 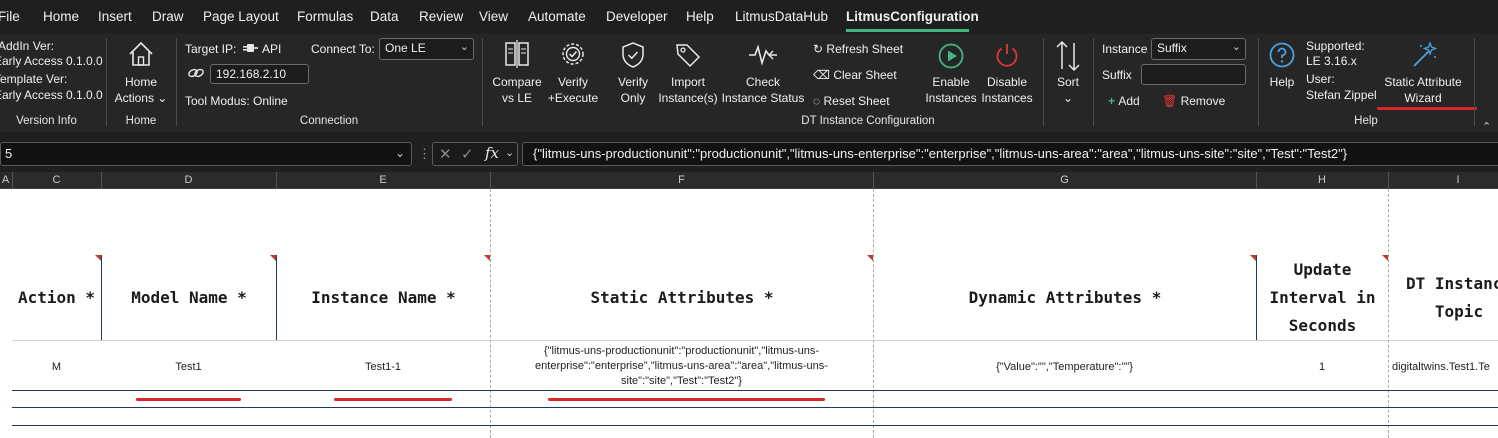 I want to click on wizard-line1: Static Attribute, so click(x=1423, y=82).